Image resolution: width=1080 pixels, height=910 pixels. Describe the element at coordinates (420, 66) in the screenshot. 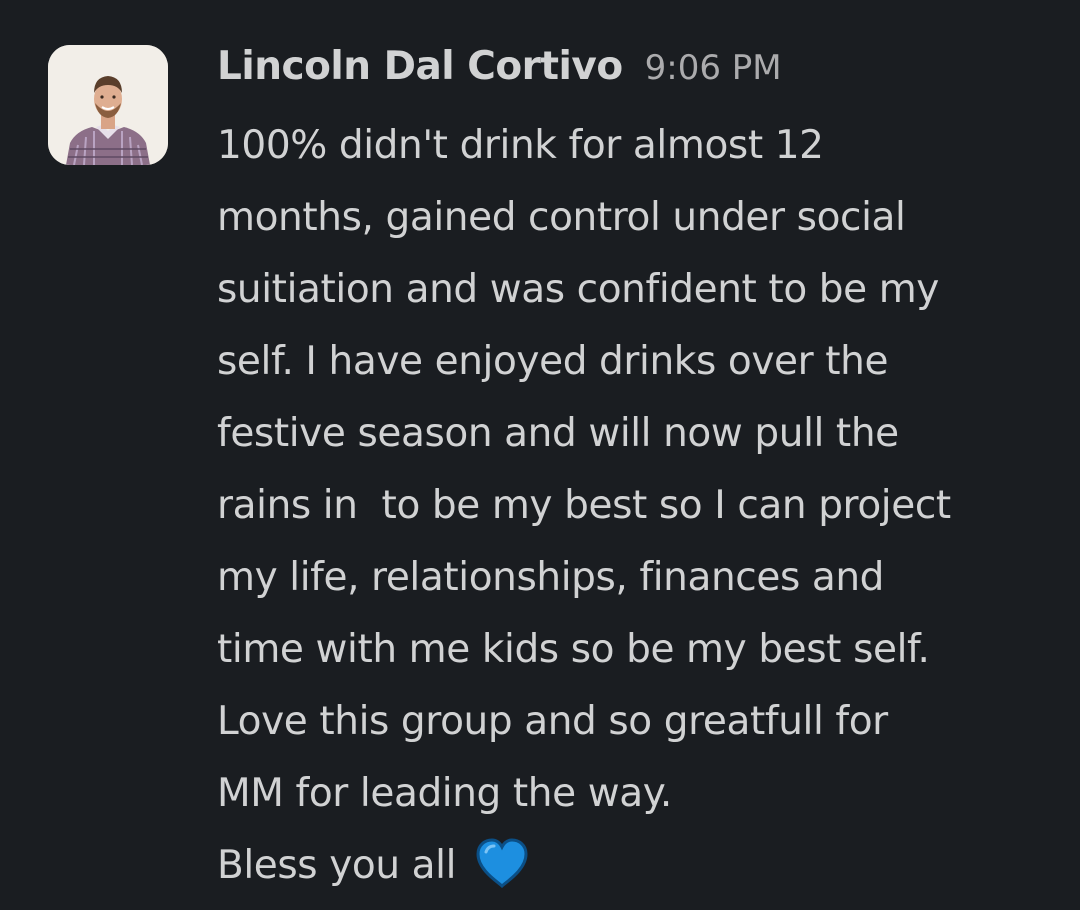

I see `sender-name: Lincoln Dal Cortivo` at that location.